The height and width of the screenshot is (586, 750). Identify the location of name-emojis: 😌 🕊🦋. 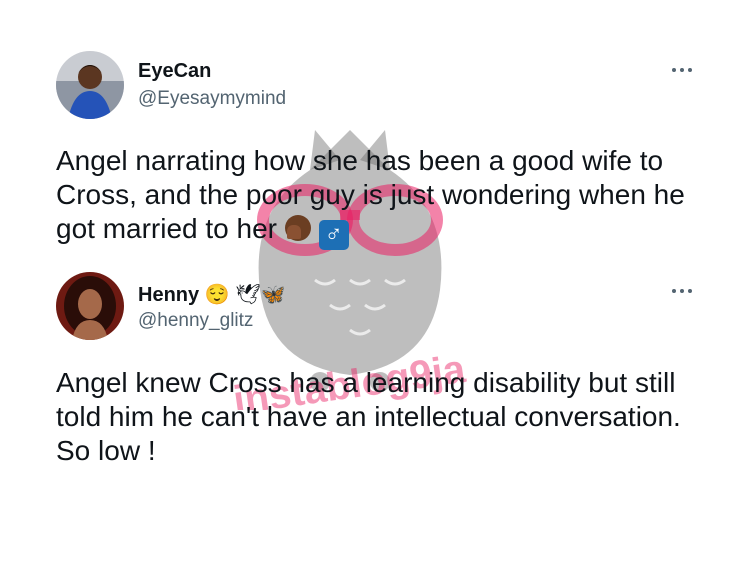
(245, 295).